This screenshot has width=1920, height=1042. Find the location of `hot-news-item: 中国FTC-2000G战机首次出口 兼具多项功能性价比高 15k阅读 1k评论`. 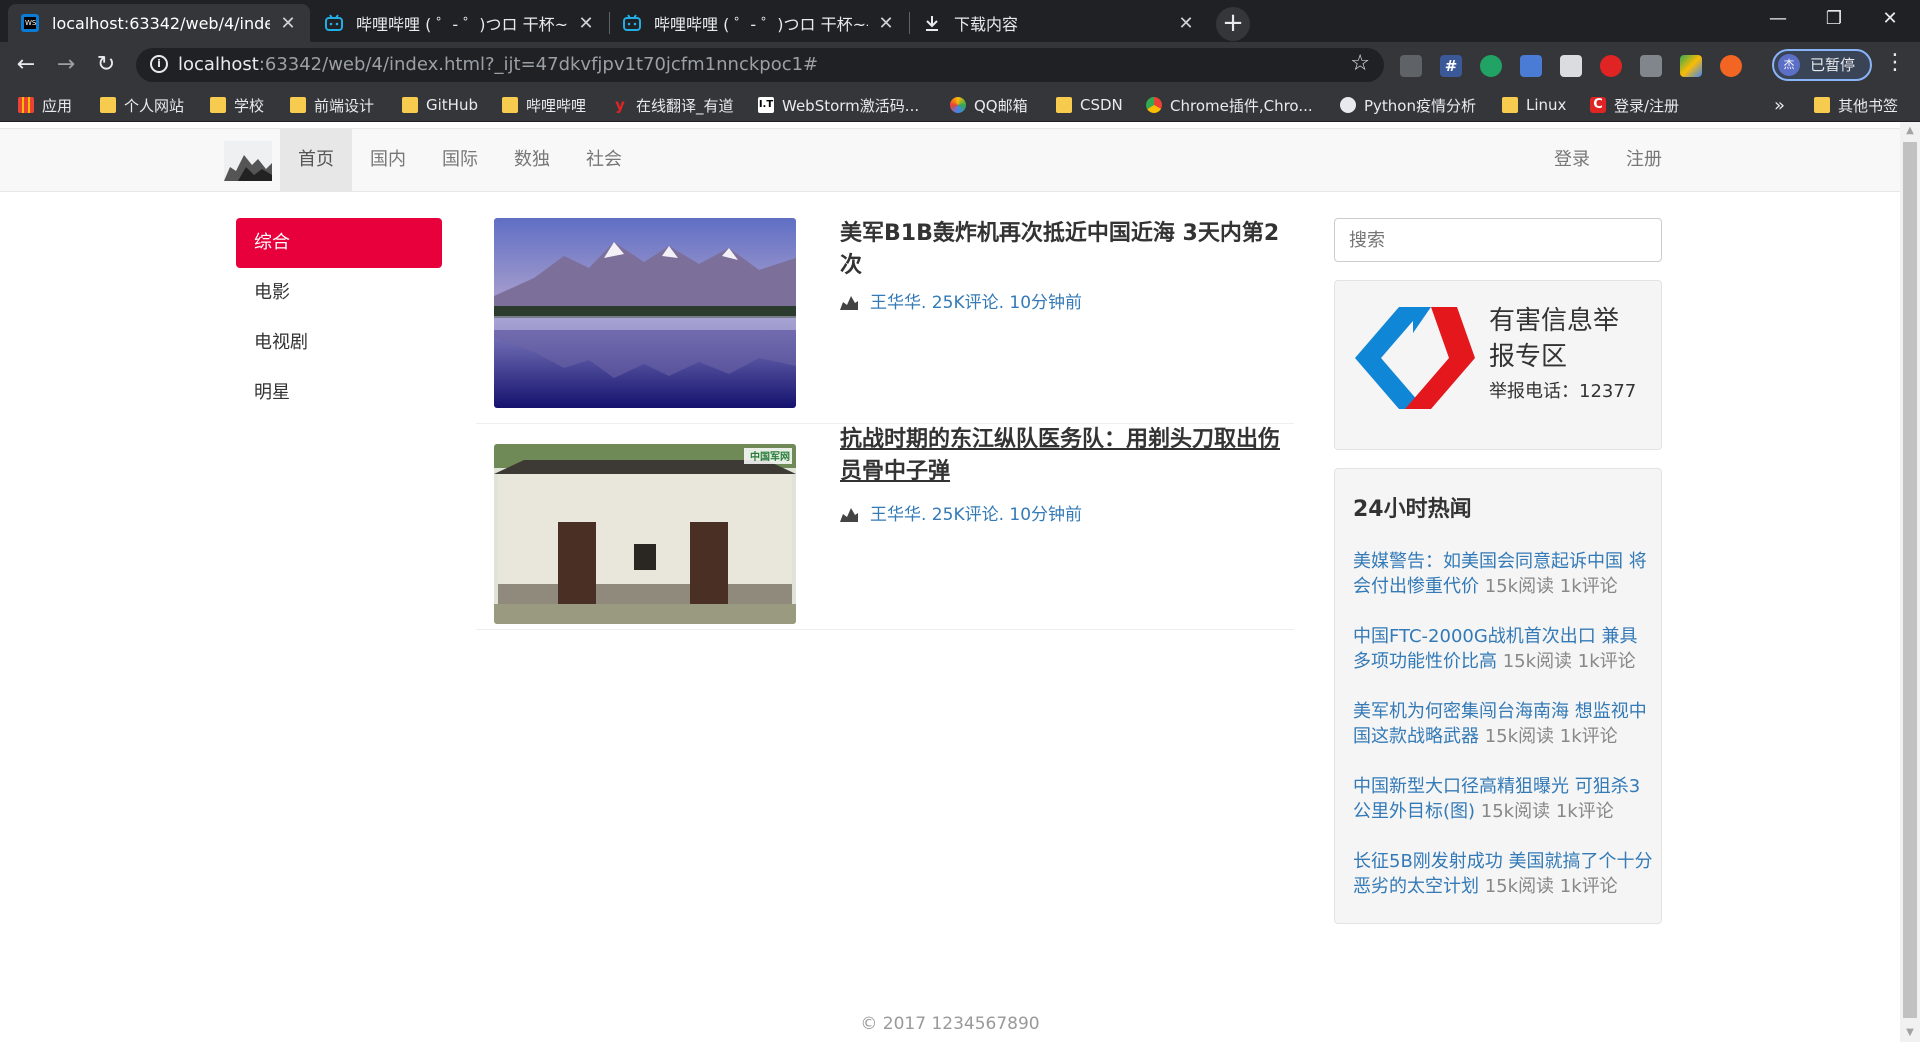

hot-news-item: 中国FTC-2000G战机首次出口 兼具多项功能性价比高 15k阅读 1k评论 is located at coordinates (1503, 649).